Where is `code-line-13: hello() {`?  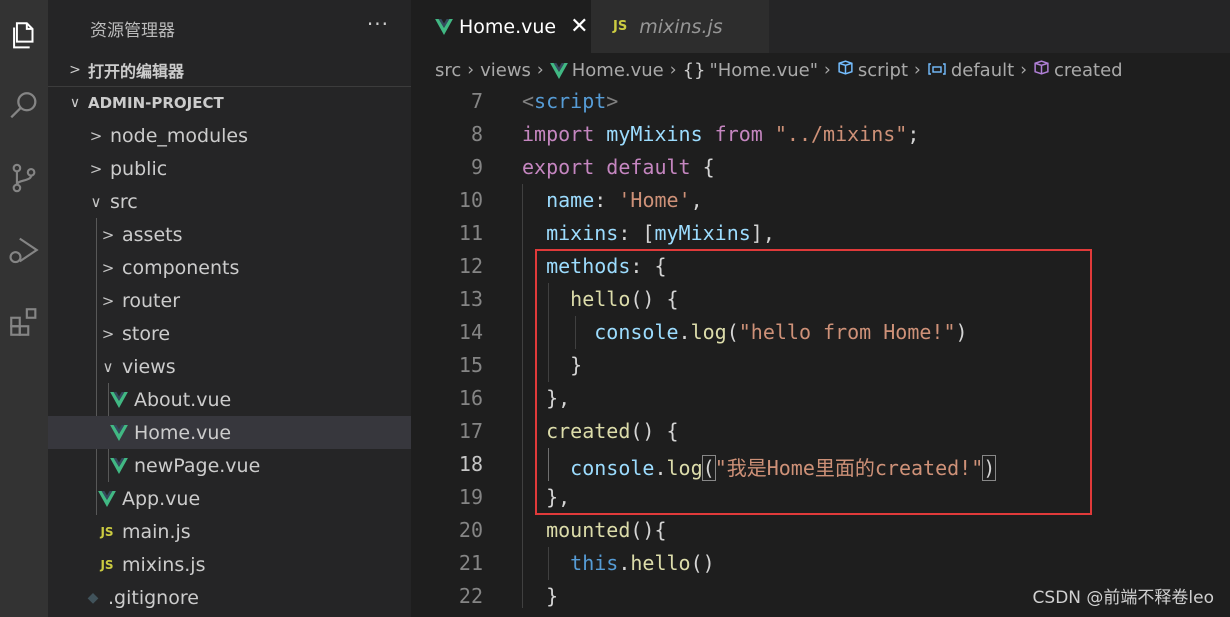
code-line-13: hello() { is located at coordinates (600, 299).